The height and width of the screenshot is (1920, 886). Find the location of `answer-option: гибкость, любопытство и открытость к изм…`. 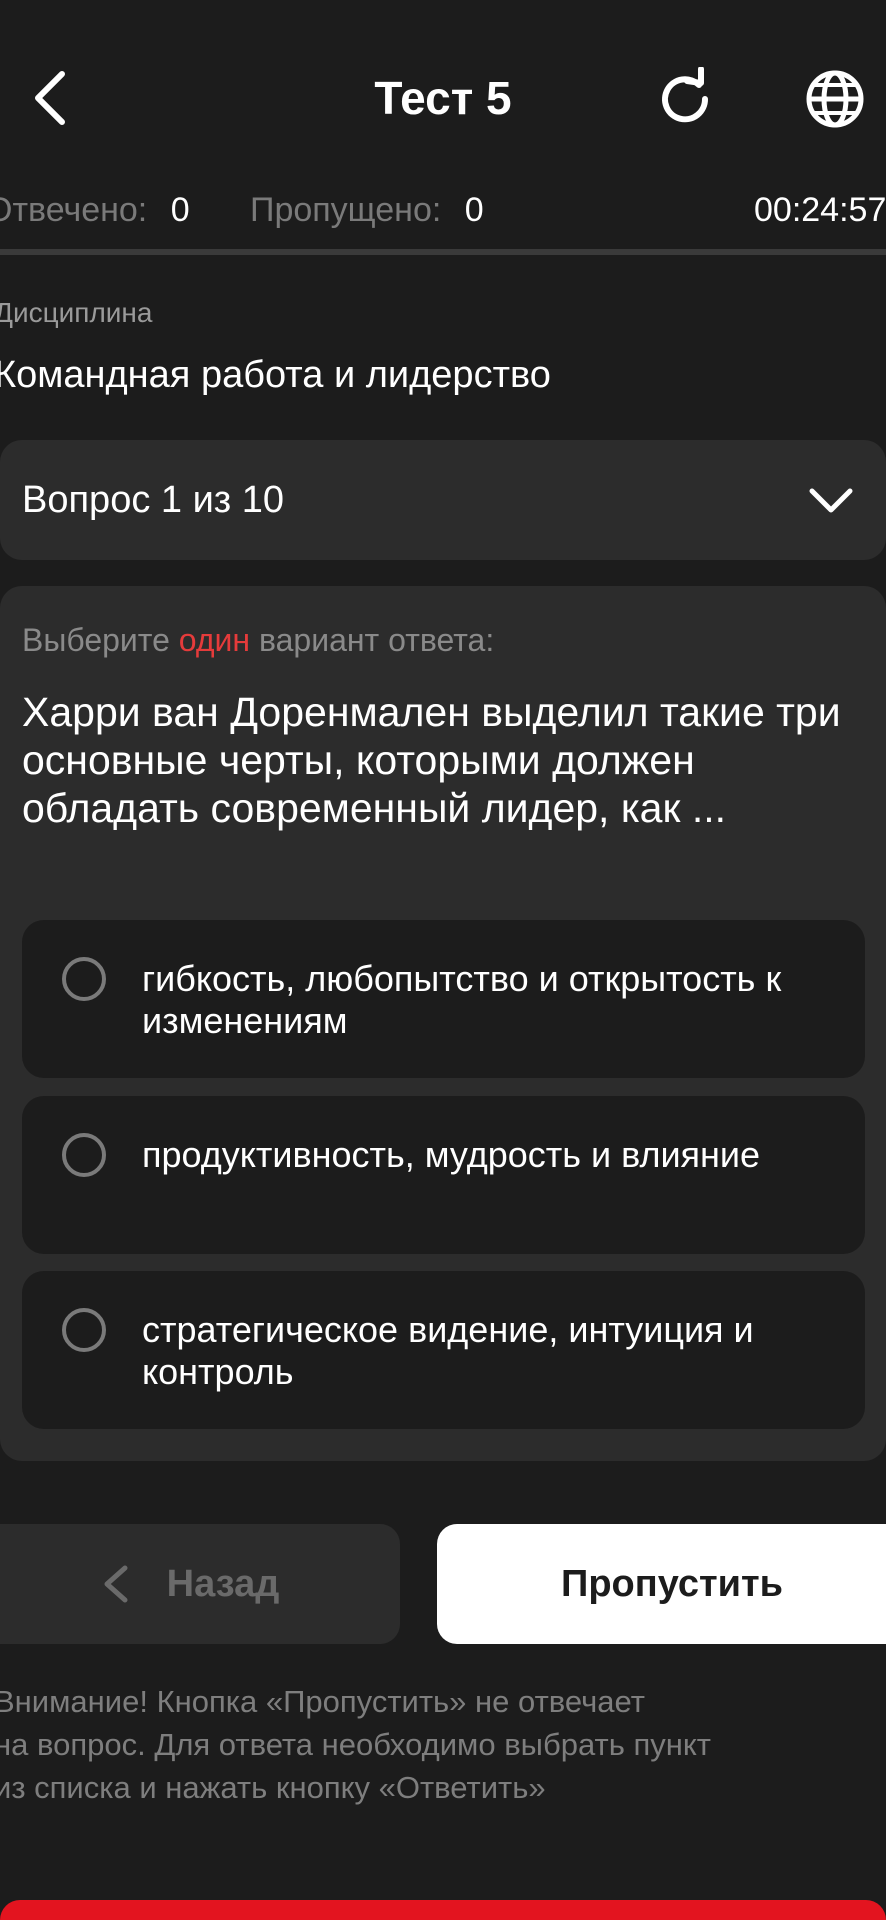

answer-option: гибкость, любопытство и открытость к изм… is located at coordinates (443, 999).